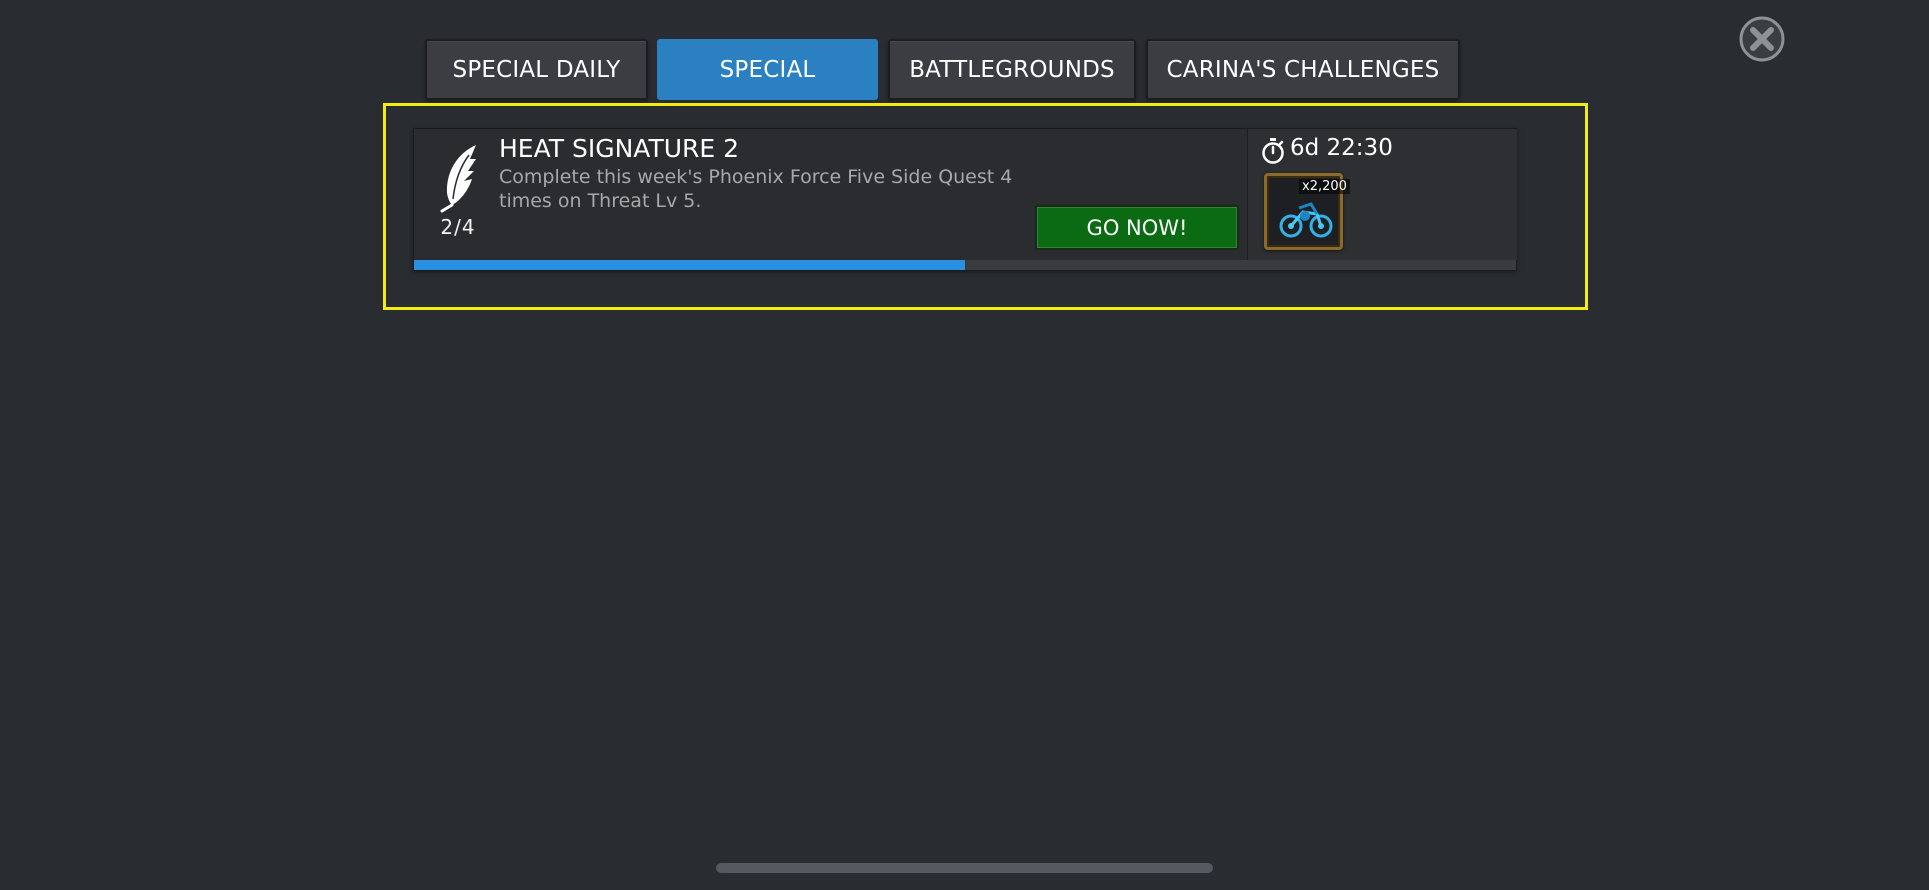 The width and height of the screenshot is (1929, 890). Describe the element at coordinates (1382, 194) in the screenshot. I see `reward-panel: 6d 22:30 x2,200` at that location.